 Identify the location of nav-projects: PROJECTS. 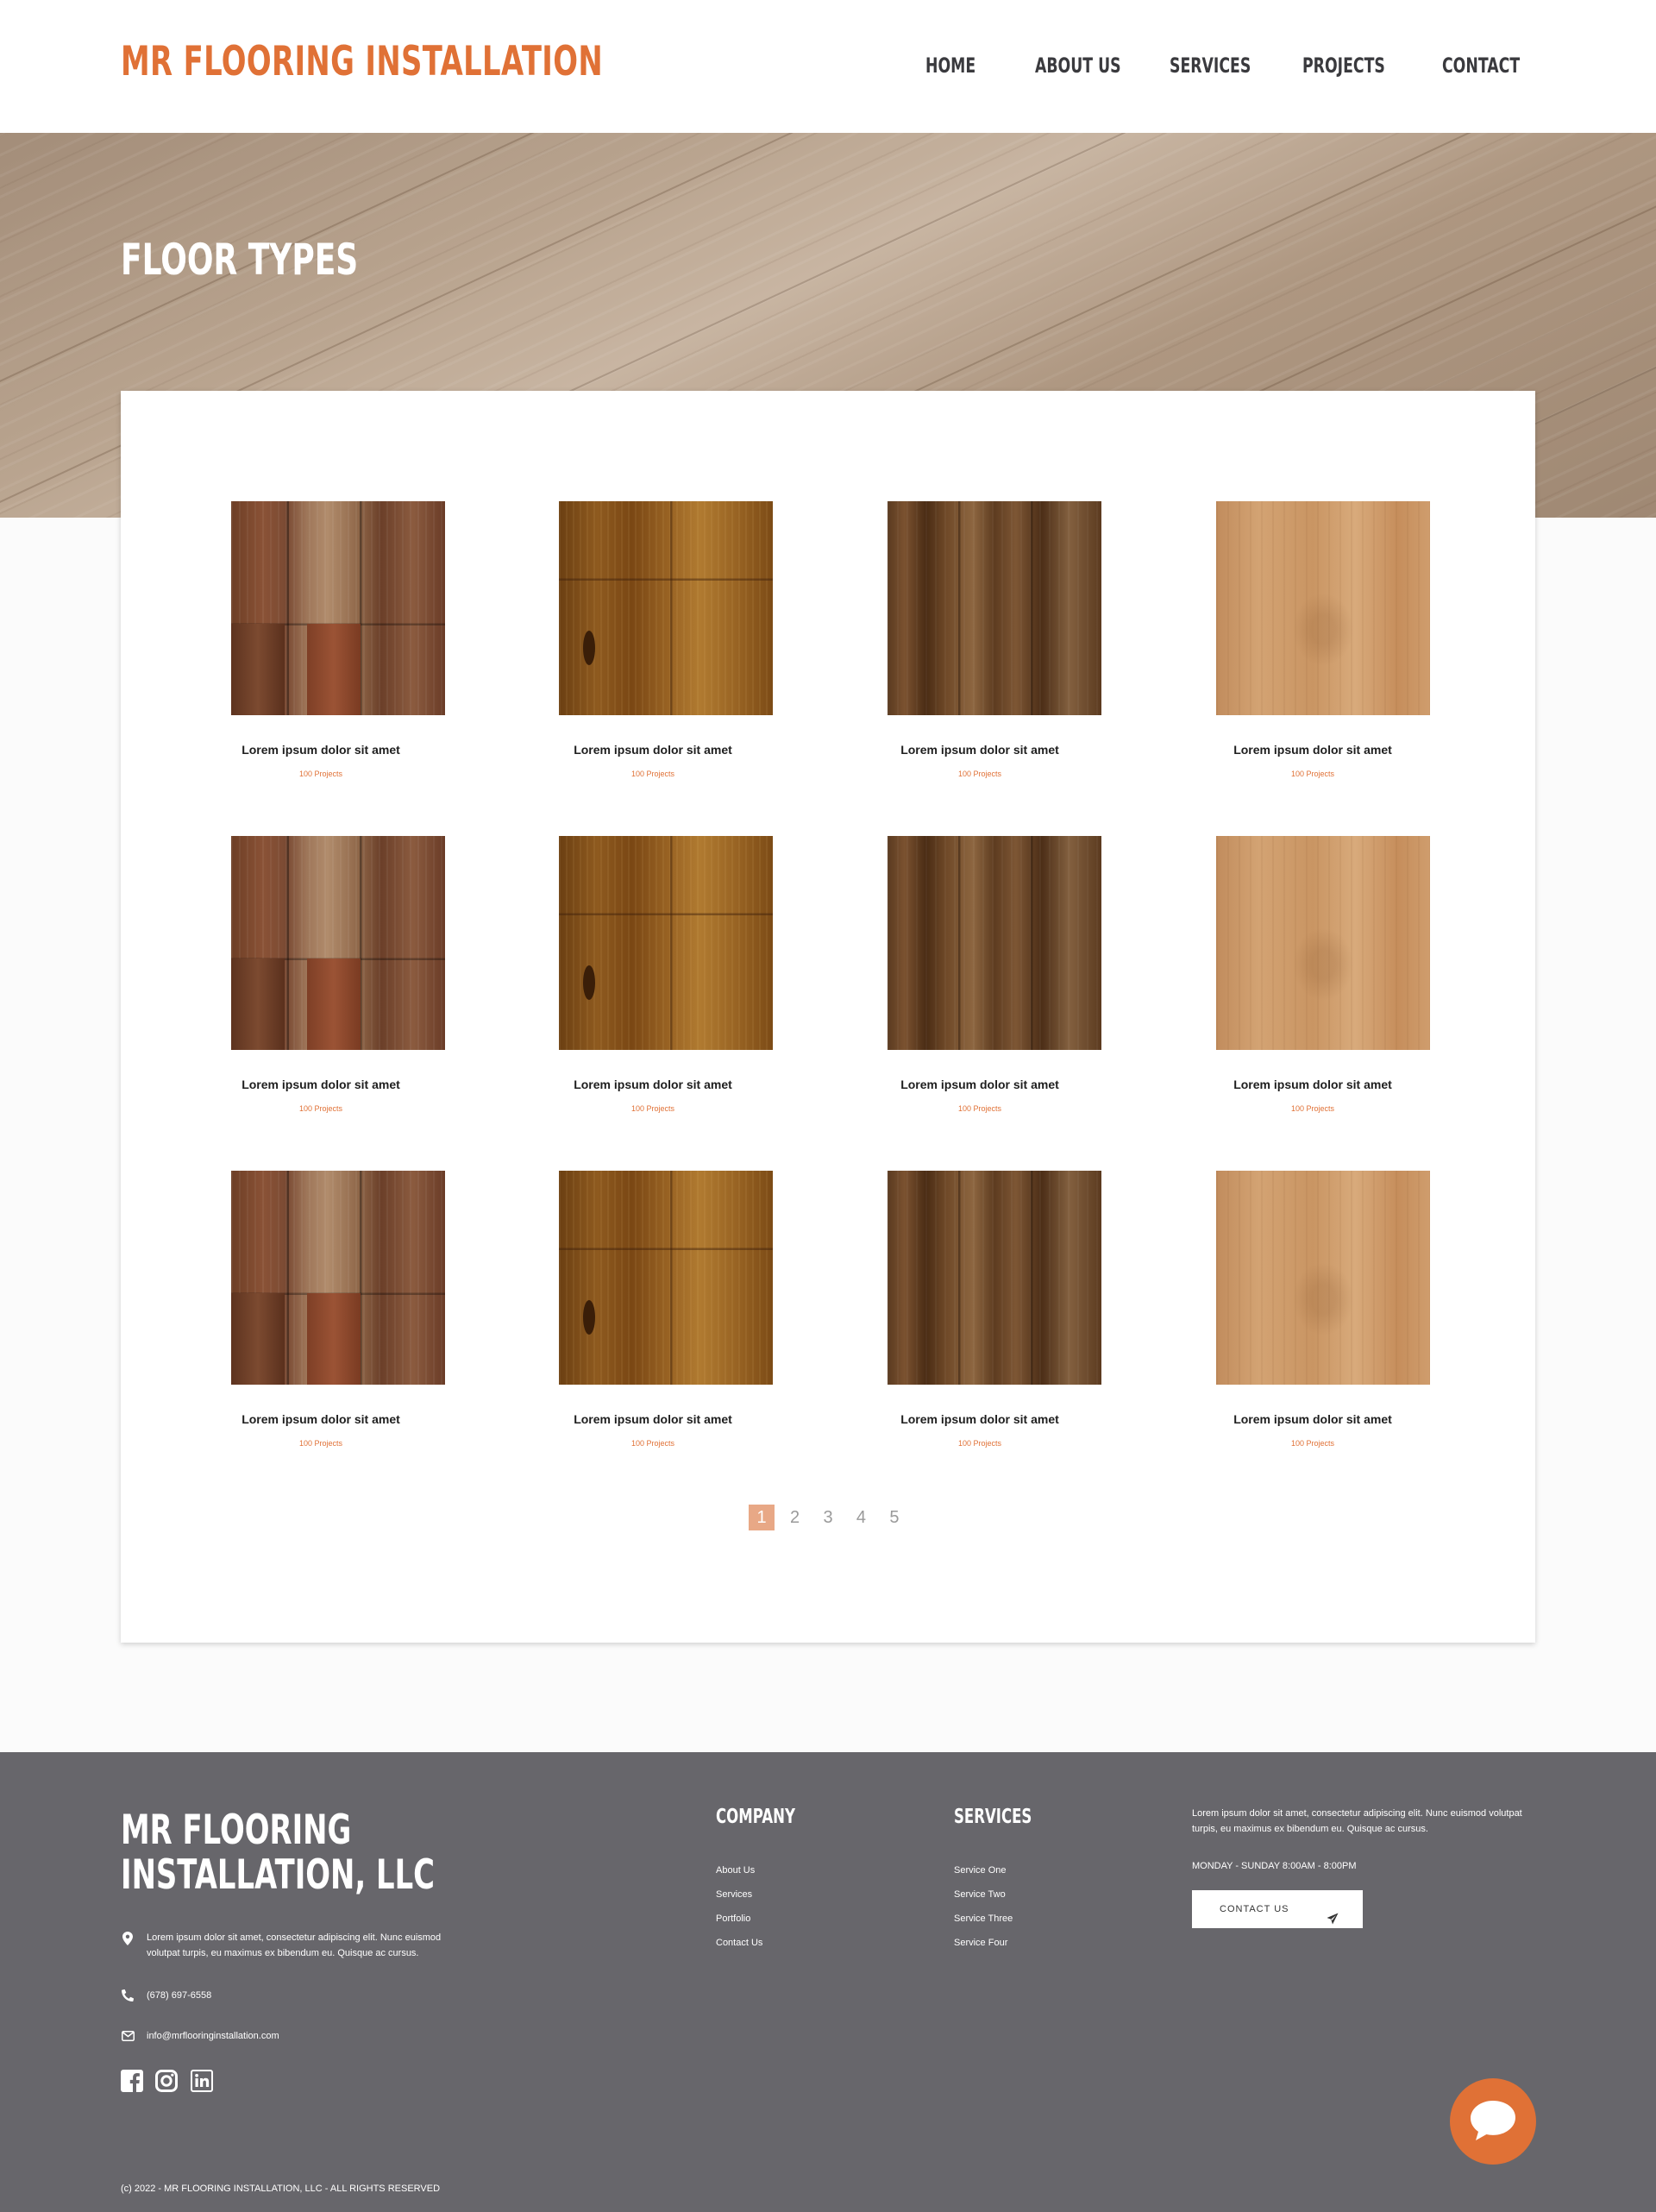
(1344, 66).